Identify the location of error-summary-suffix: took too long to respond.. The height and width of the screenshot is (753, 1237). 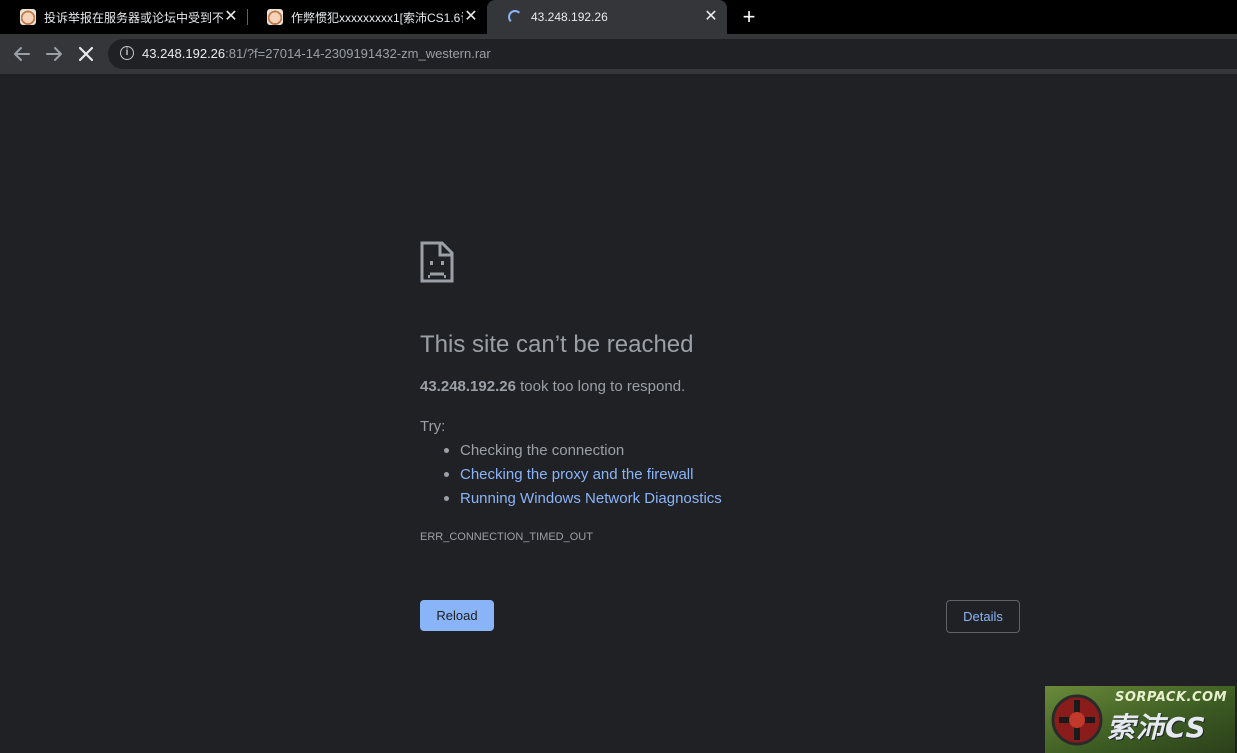
(600, 386).